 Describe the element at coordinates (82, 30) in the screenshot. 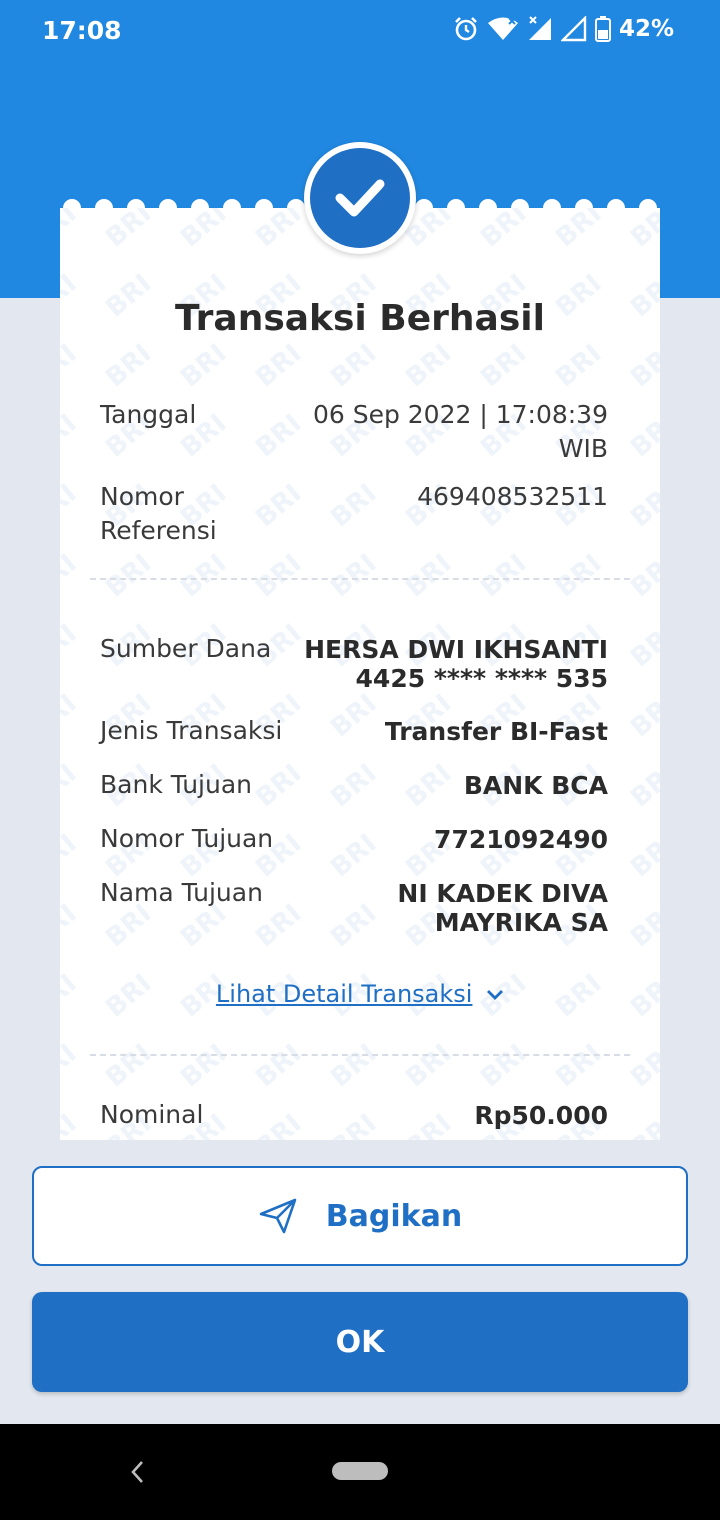

I see `status-time: 17:08` at that location.